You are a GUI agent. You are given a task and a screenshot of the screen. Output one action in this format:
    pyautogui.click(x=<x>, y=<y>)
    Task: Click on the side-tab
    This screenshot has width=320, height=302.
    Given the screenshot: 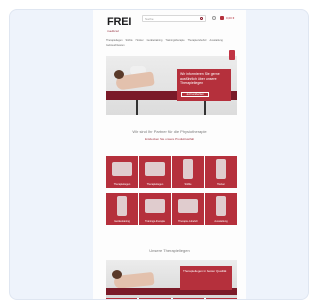 What is the action you would take?
    pyautogui.click(x=232, y=55)
    